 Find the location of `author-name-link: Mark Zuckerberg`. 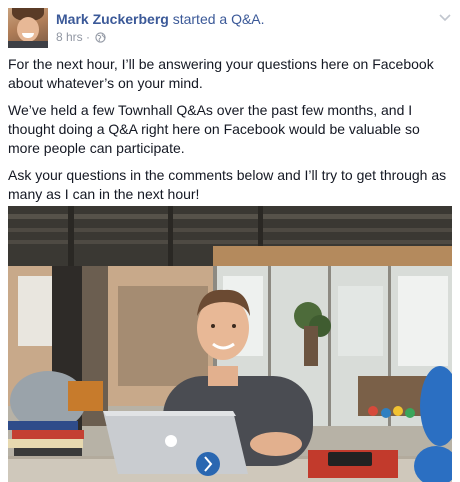

author-name-link: Mark Zuckerberg is located at coordinates (112, 19).